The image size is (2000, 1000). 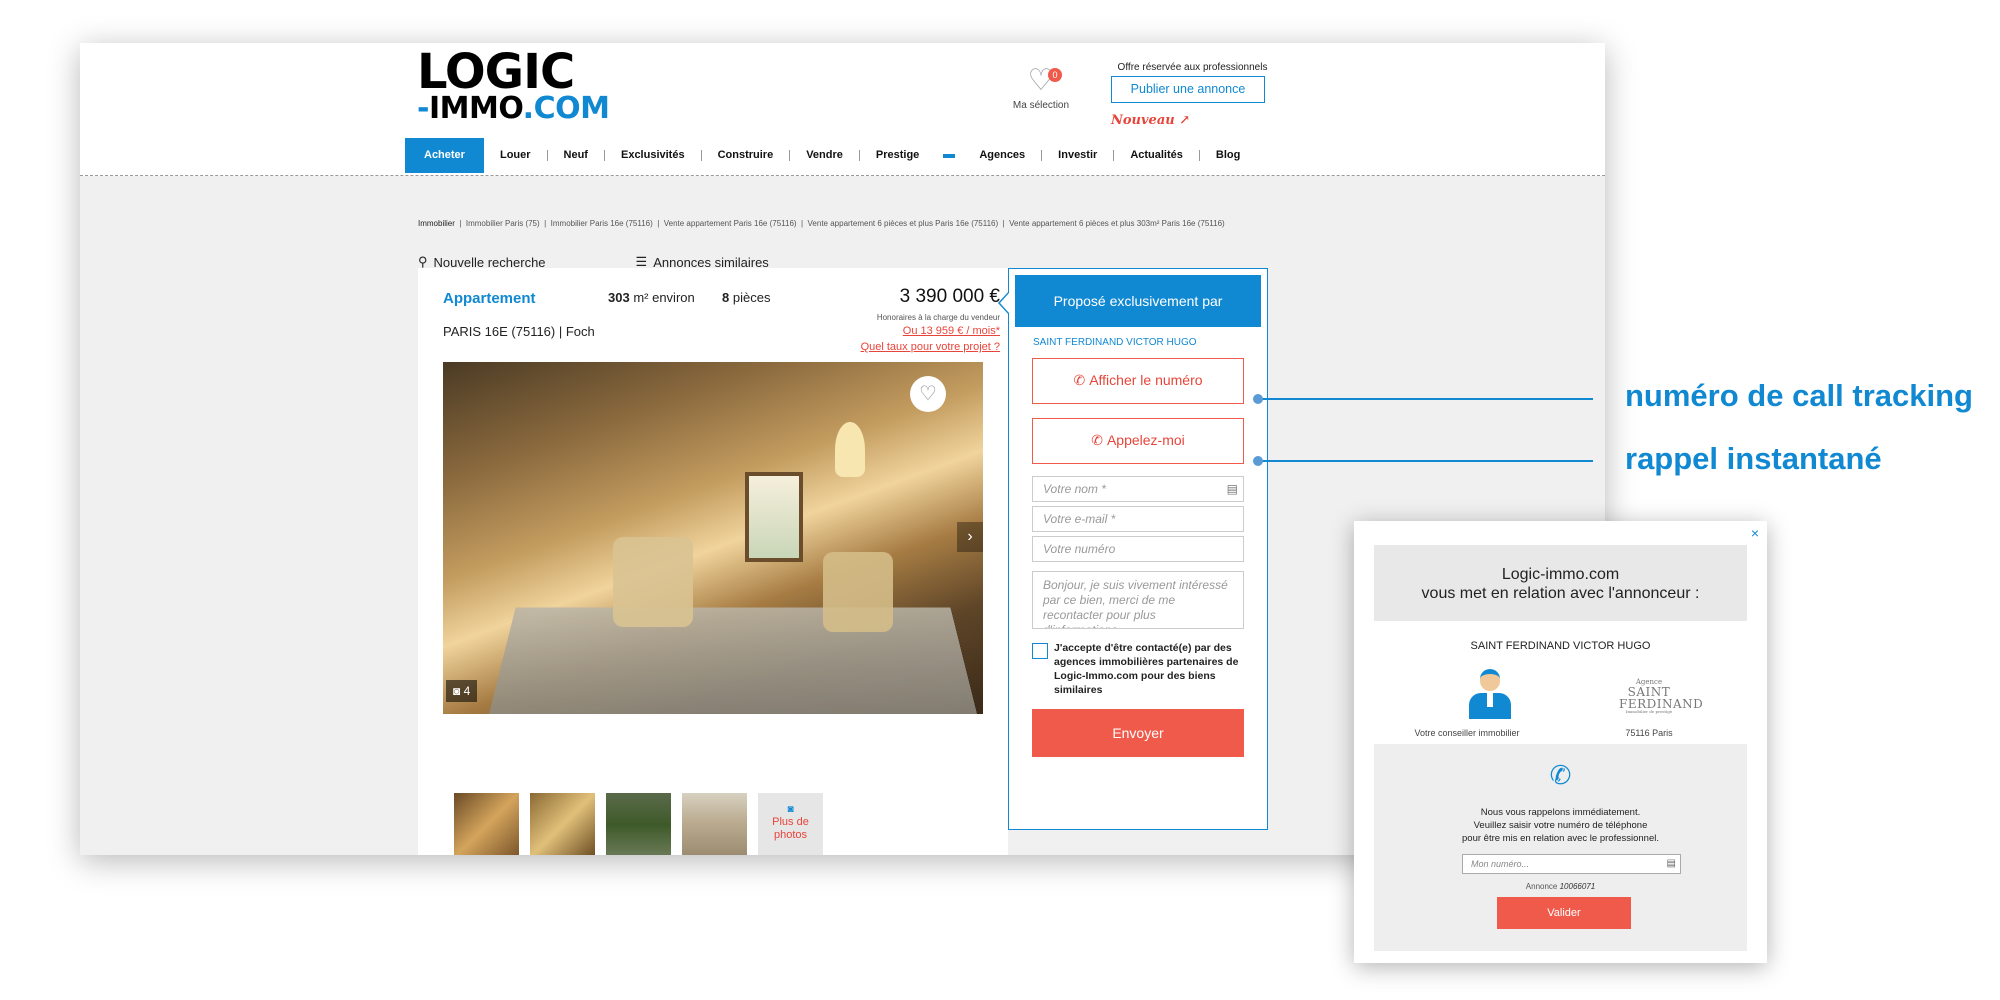 What do you see at coordinates (503, 223) in the screenshot?
I see `breadcrumb-item: Immobilier Paris (75)` at bounding box center [503, 223].